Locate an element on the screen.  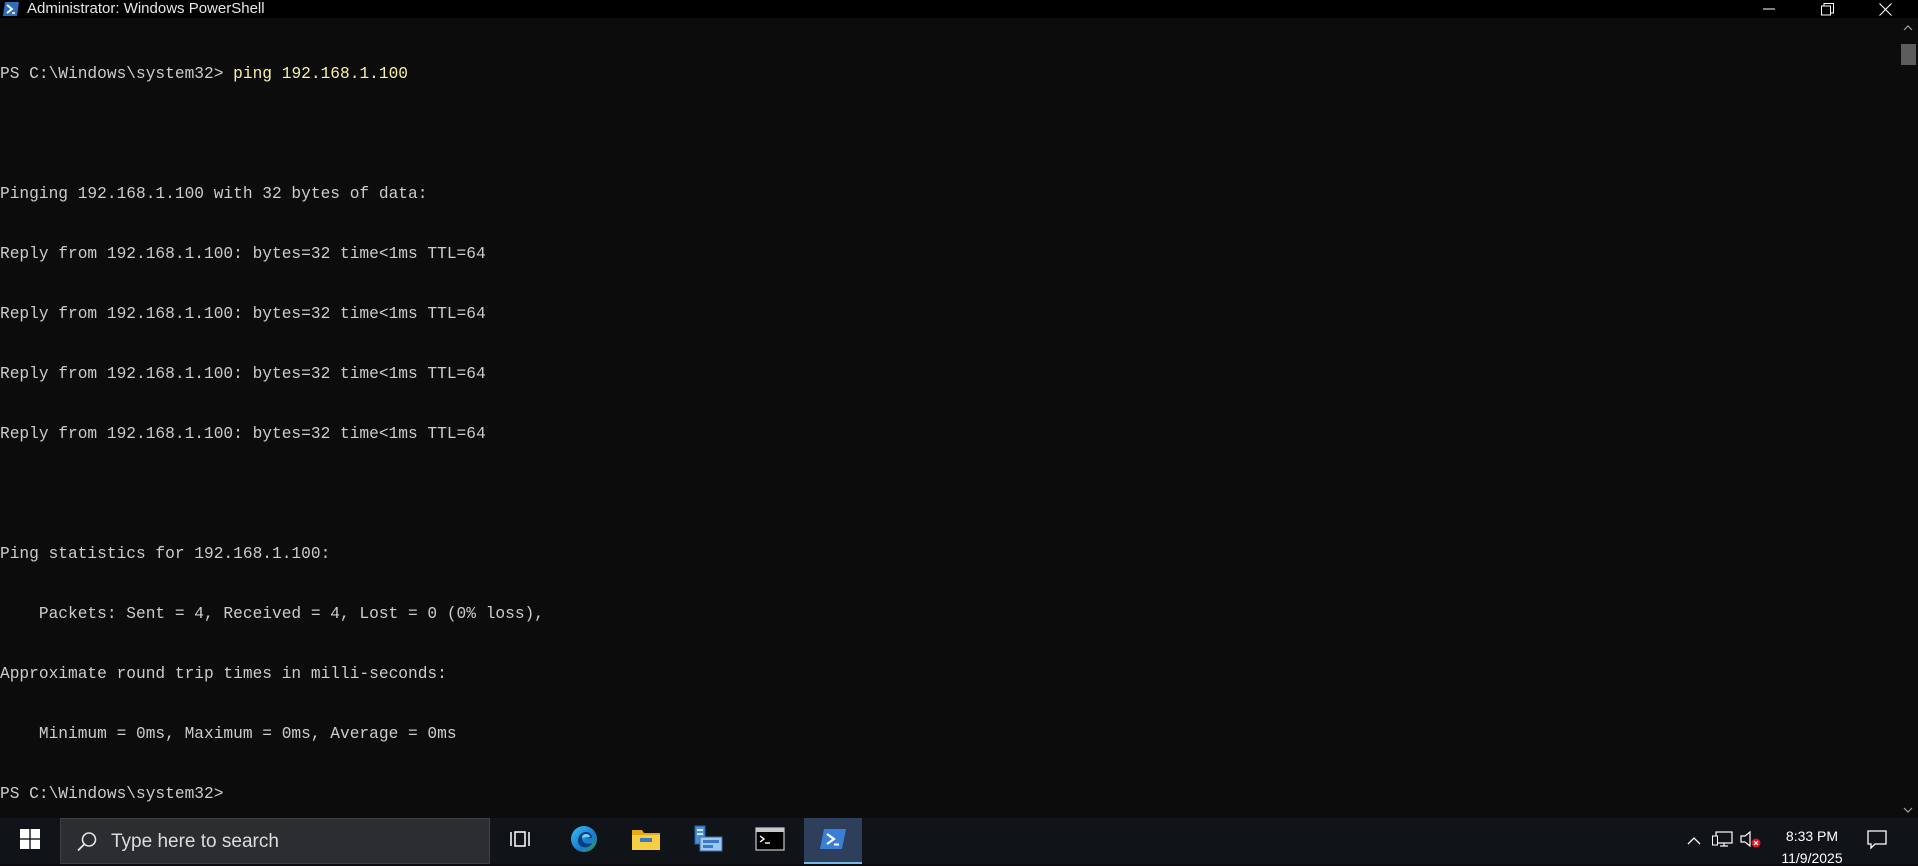
server-manager-icon is located at coordinates (708, 841).